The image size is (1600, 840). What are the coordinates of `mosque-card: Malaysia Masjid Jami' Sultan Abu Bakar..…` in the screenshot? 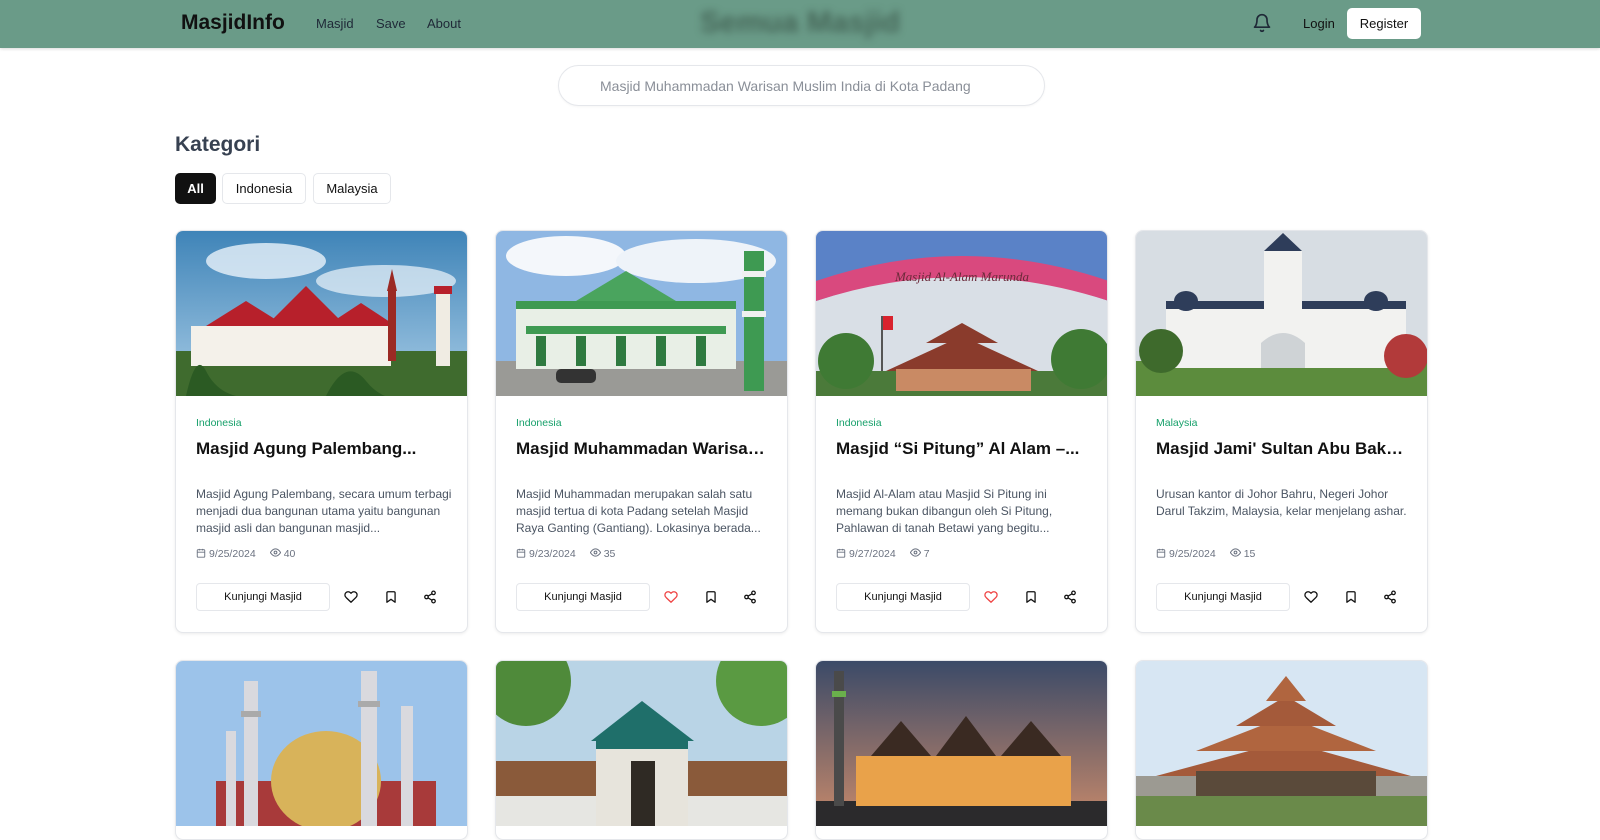 It's located at (1281, 431).